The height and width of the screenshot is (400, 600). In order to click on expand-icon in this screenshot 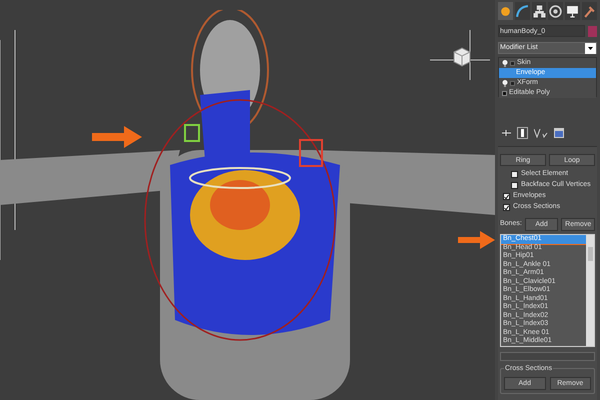, I will do `click(504, 93)`.